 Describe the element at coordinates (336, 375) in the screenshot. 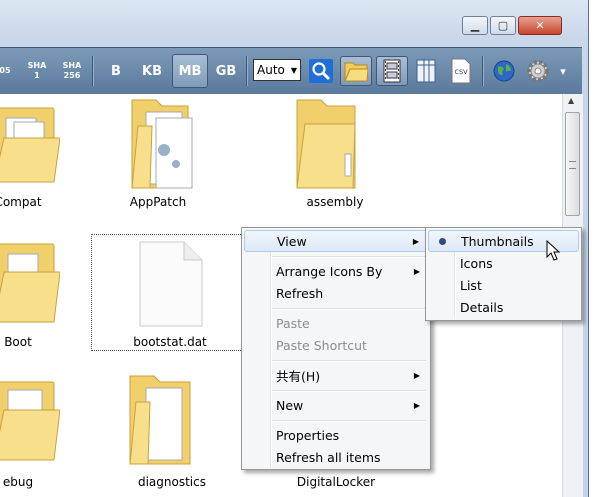

I see `menu-item-share: 共有(H) ▶` at that location.